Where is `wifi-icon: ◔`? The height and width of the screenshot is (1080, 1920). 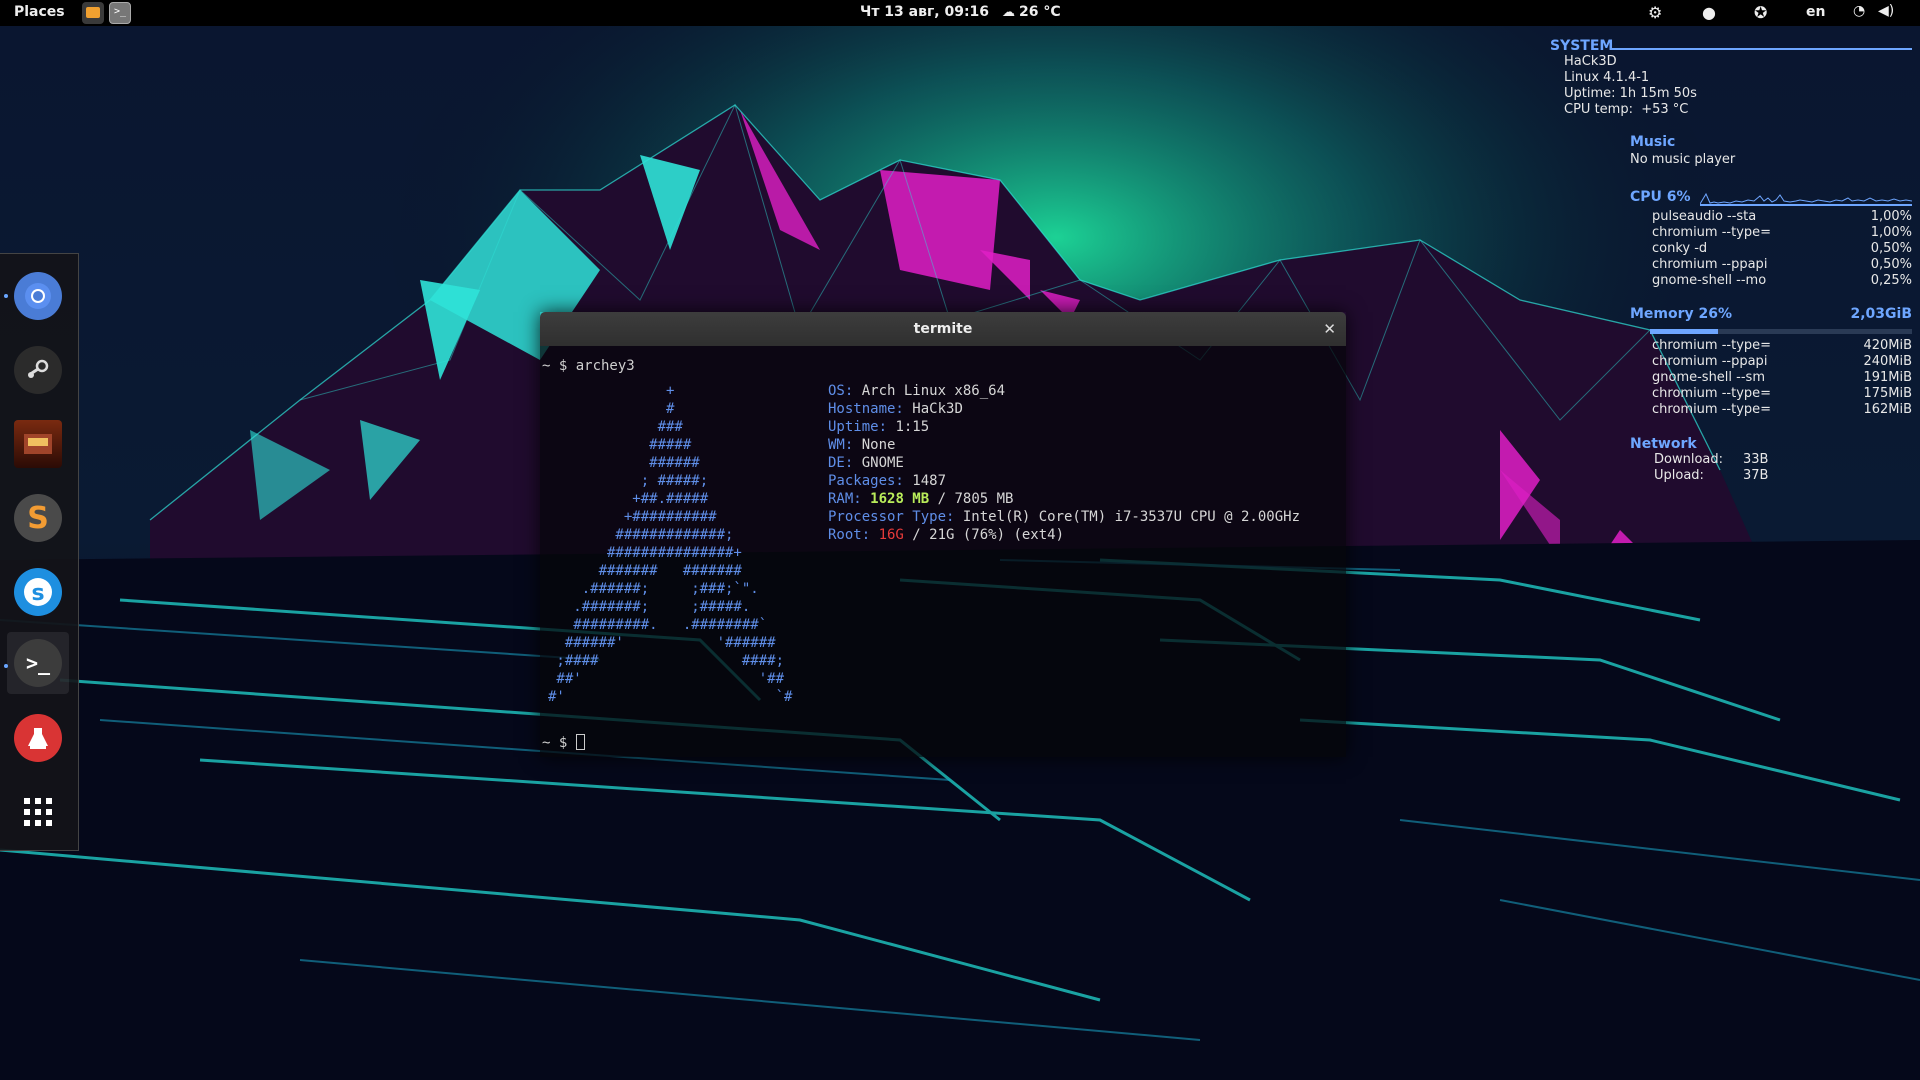
wifi-icon: ◔ is located at coordinates (1859, 11).